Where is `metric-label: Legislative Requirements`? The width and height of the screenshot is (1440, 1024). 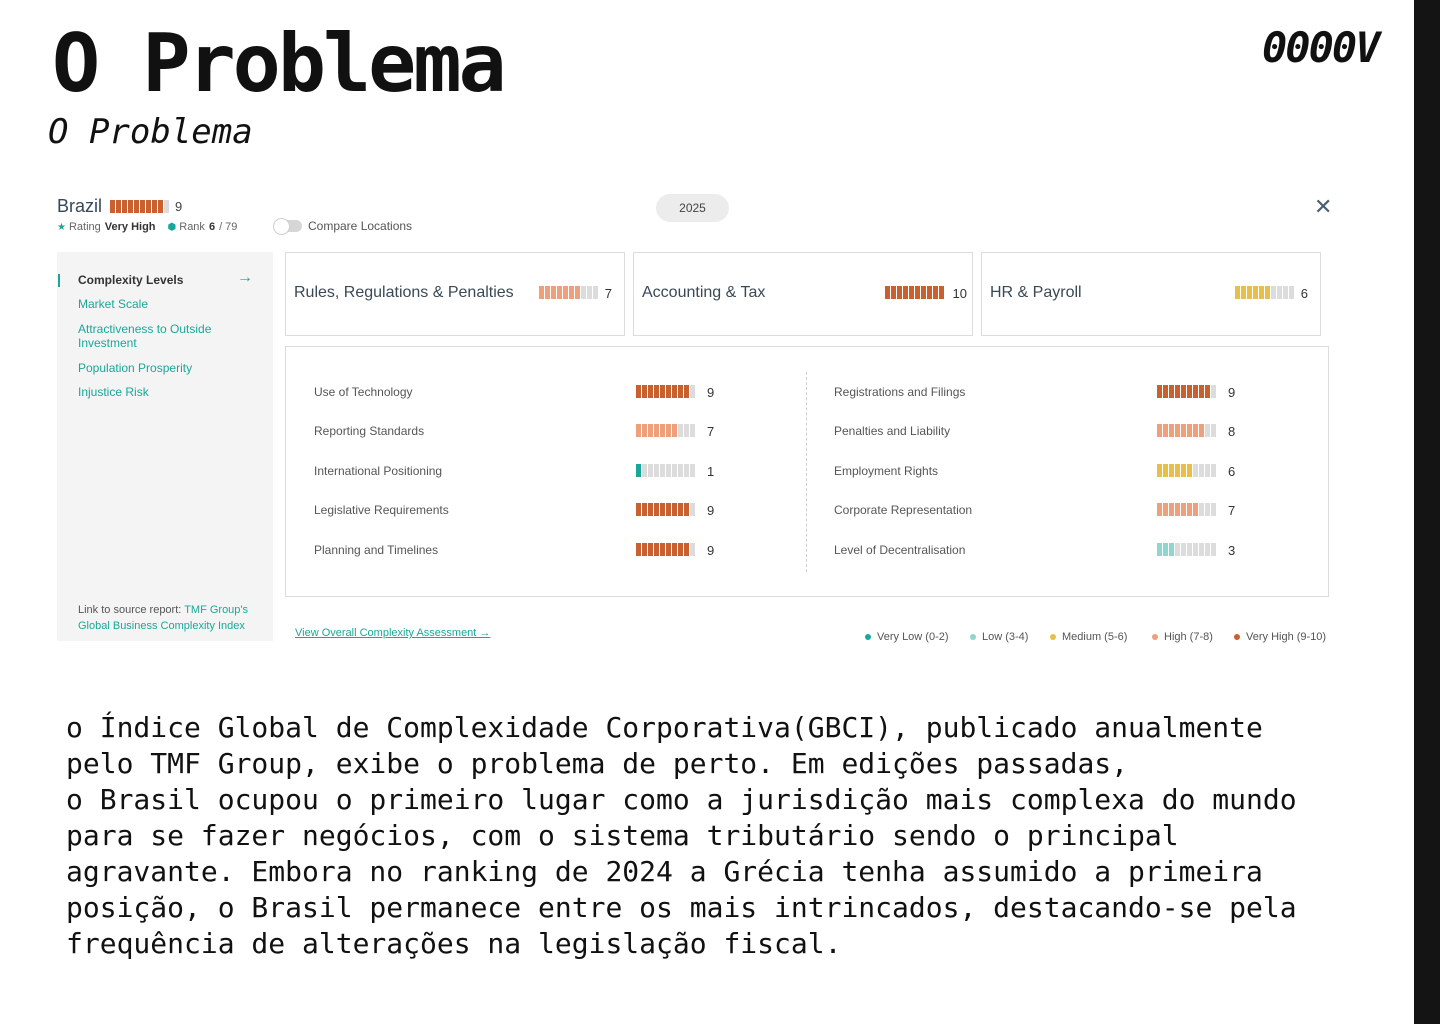
metric-label: Legislative Requirements is located at coordinates (381, 510).